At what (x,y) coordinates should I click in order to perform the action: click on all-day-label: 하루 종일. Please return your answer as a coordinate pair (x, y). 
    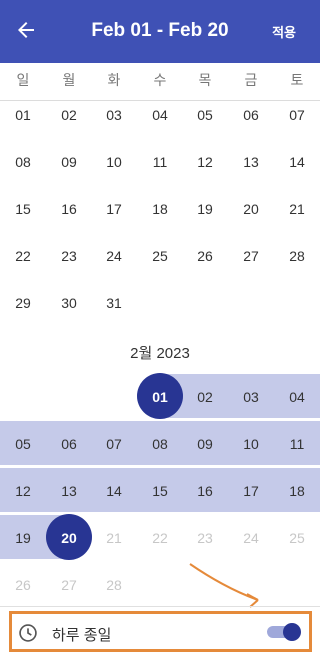
    Looking at the image, I should click on (82, 635).